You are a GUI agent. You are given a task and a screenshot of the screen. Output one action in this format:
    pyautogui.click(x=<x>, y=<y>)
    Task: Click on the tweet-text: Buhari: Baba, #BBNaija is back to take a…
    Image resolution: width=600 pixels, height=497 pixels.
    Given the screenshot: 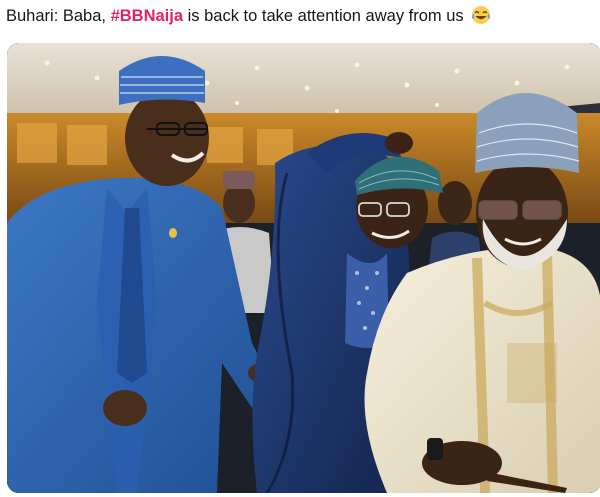 What is the action you would take?
    pyautogui.click(x=300, y=17)
    